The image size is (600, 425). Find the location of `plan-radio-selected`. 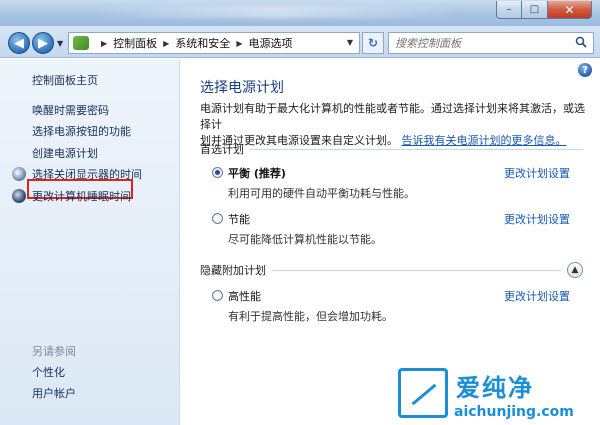

plan-radio-selected is located at coordinates (217, 172).